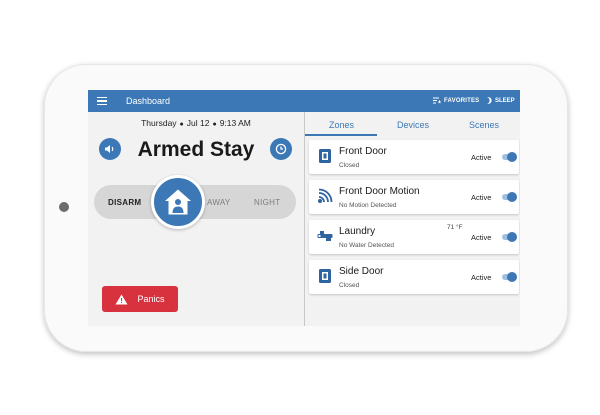 The image size is (600, 415). I want to click on clock-icon, so click(281, 149).